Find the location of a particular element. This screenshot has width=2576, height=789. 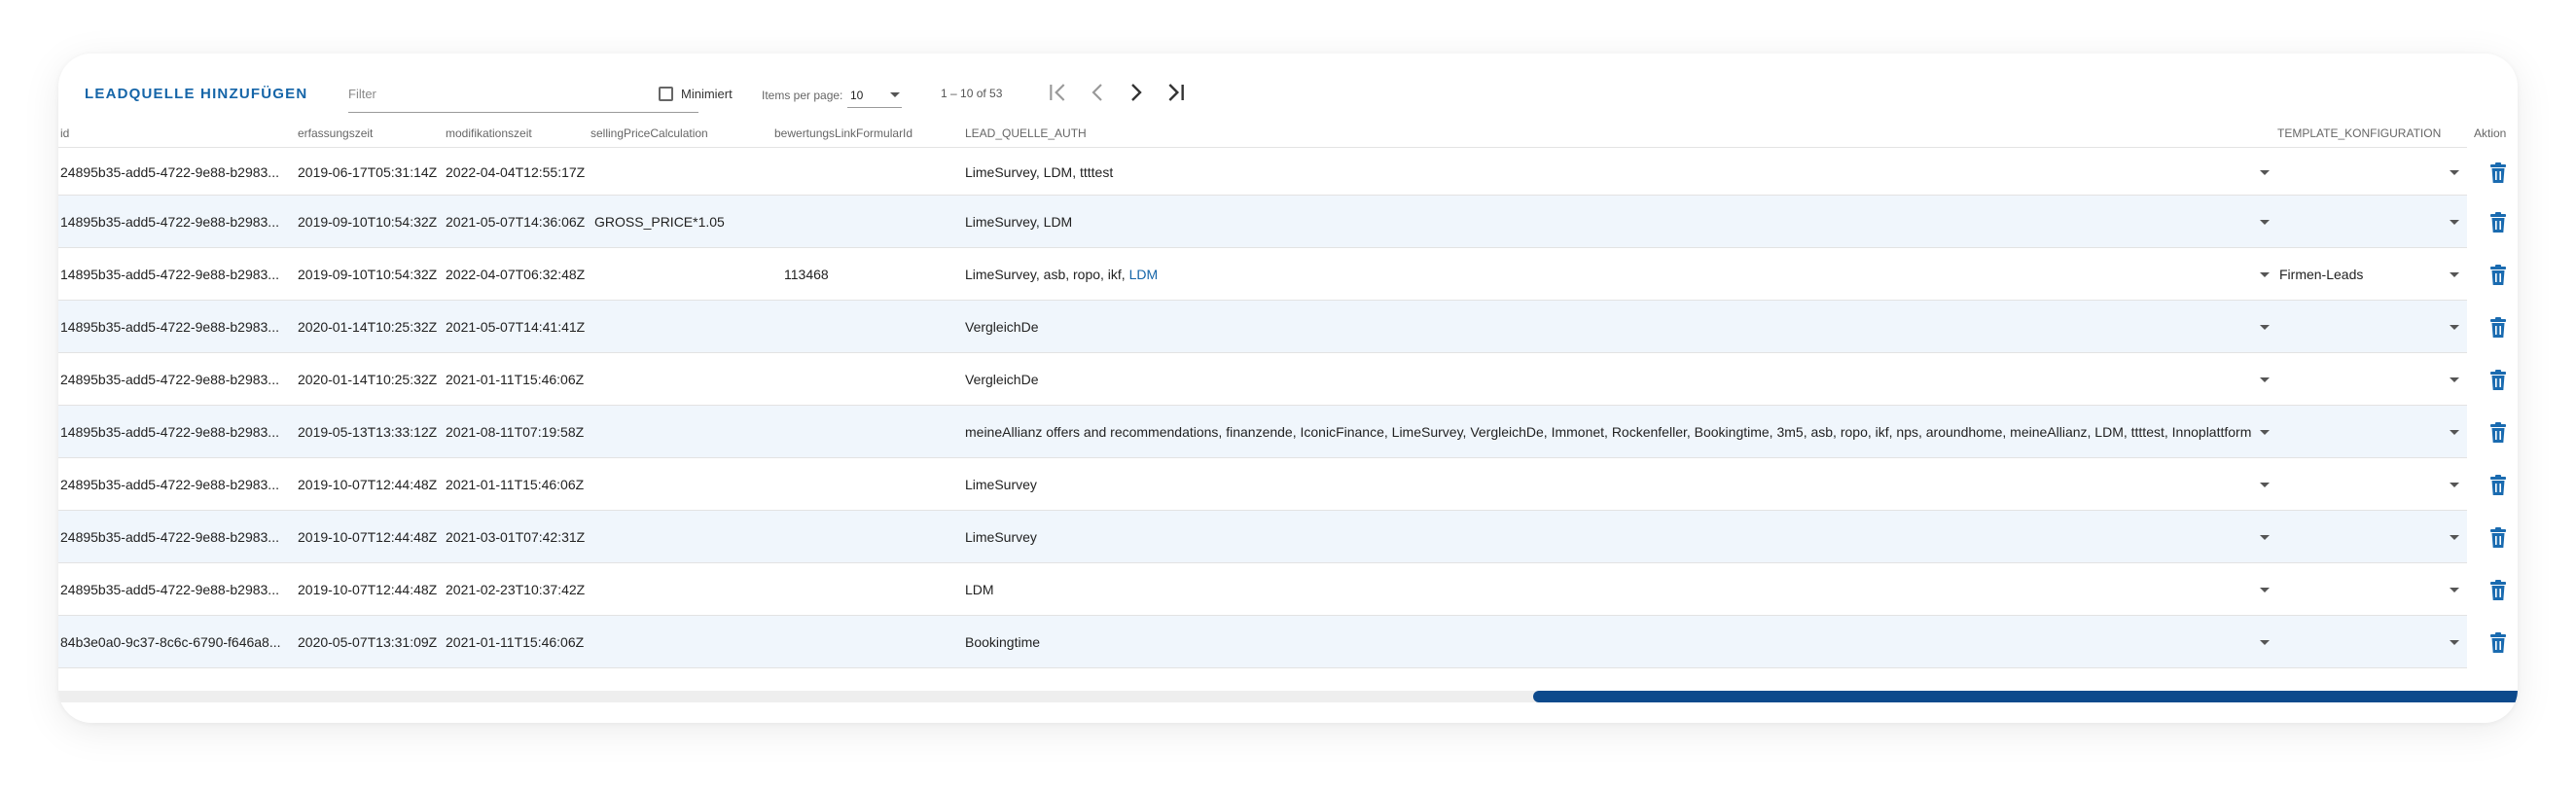

cell-modifikationszeit: 2021-05-07T14:41:41Z is located at coordinates (516, 327).